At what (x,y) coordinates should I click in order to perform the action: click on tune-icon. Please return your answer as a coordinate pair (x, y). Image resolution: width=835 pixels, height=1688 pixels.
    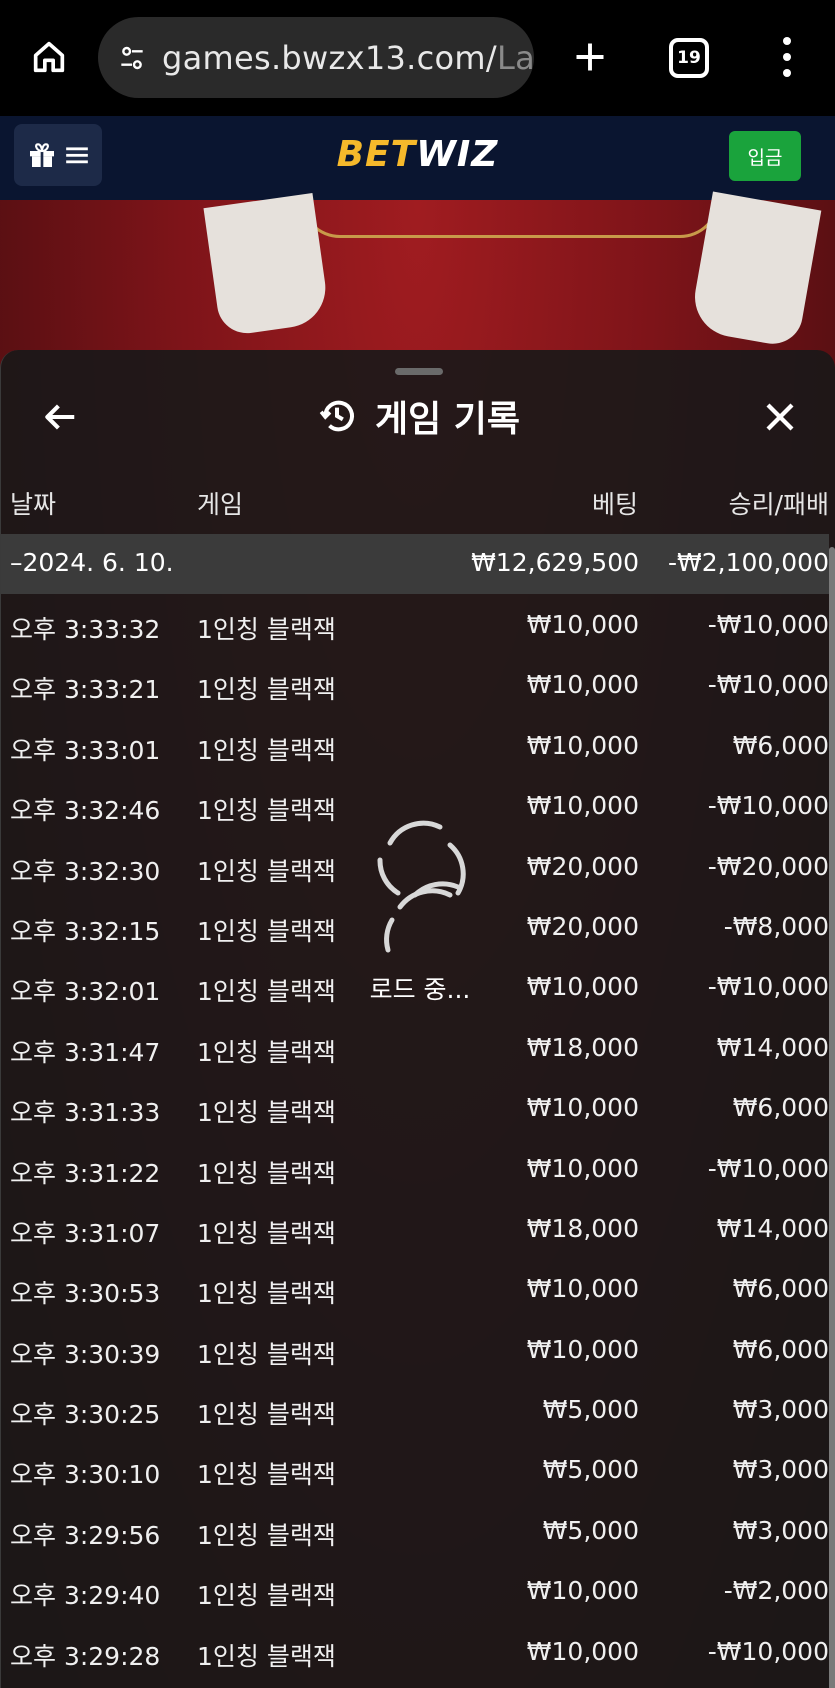
    Looking at the image, I should click on (132, 58).